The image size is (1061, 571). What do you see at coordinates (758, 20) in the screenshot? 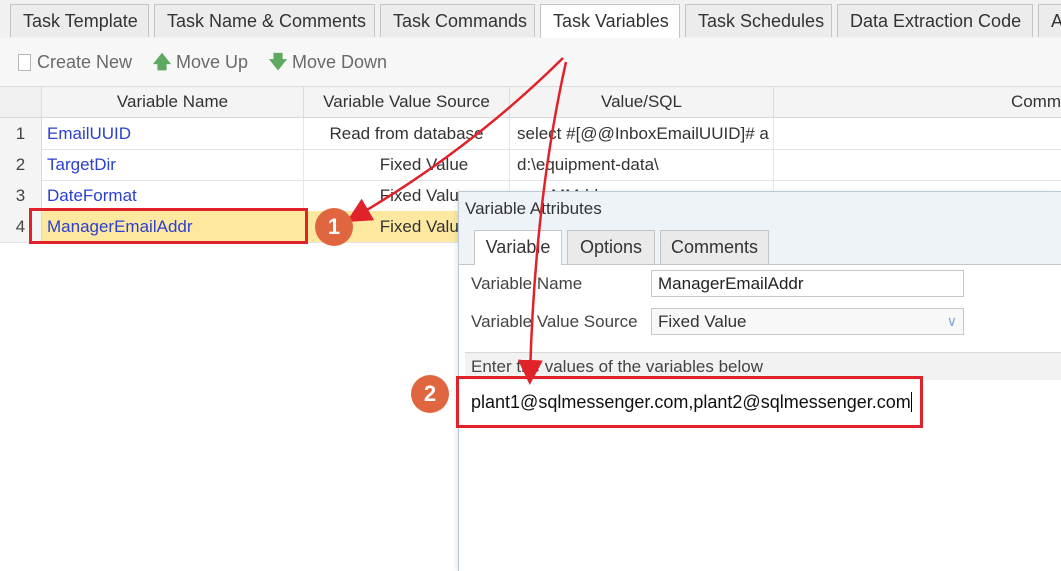
I see `tab-task-schedules: Task Schedules` at bounding box center [758, 20].